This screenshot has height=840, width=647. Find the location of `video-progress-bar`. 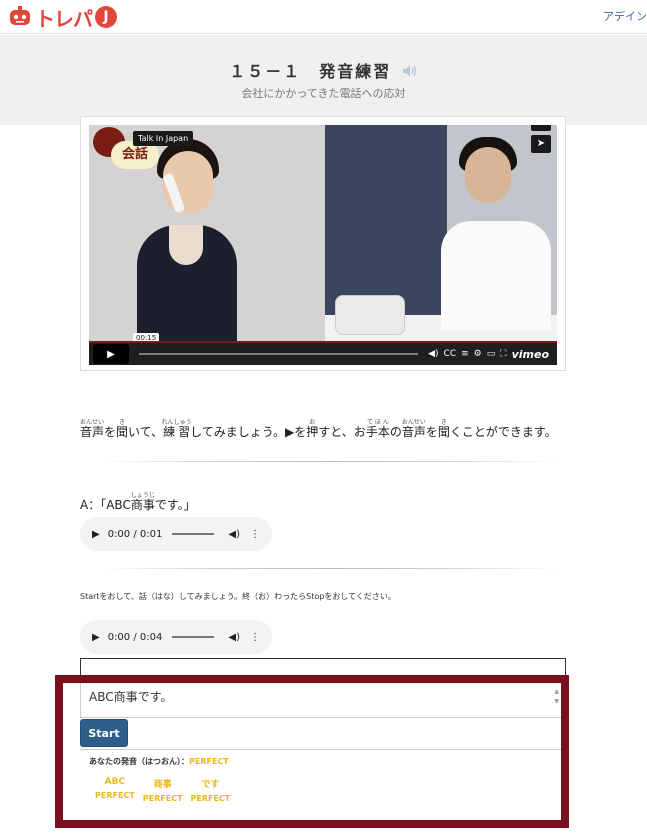

video-progress-bar is located at coordinates (279, 354).